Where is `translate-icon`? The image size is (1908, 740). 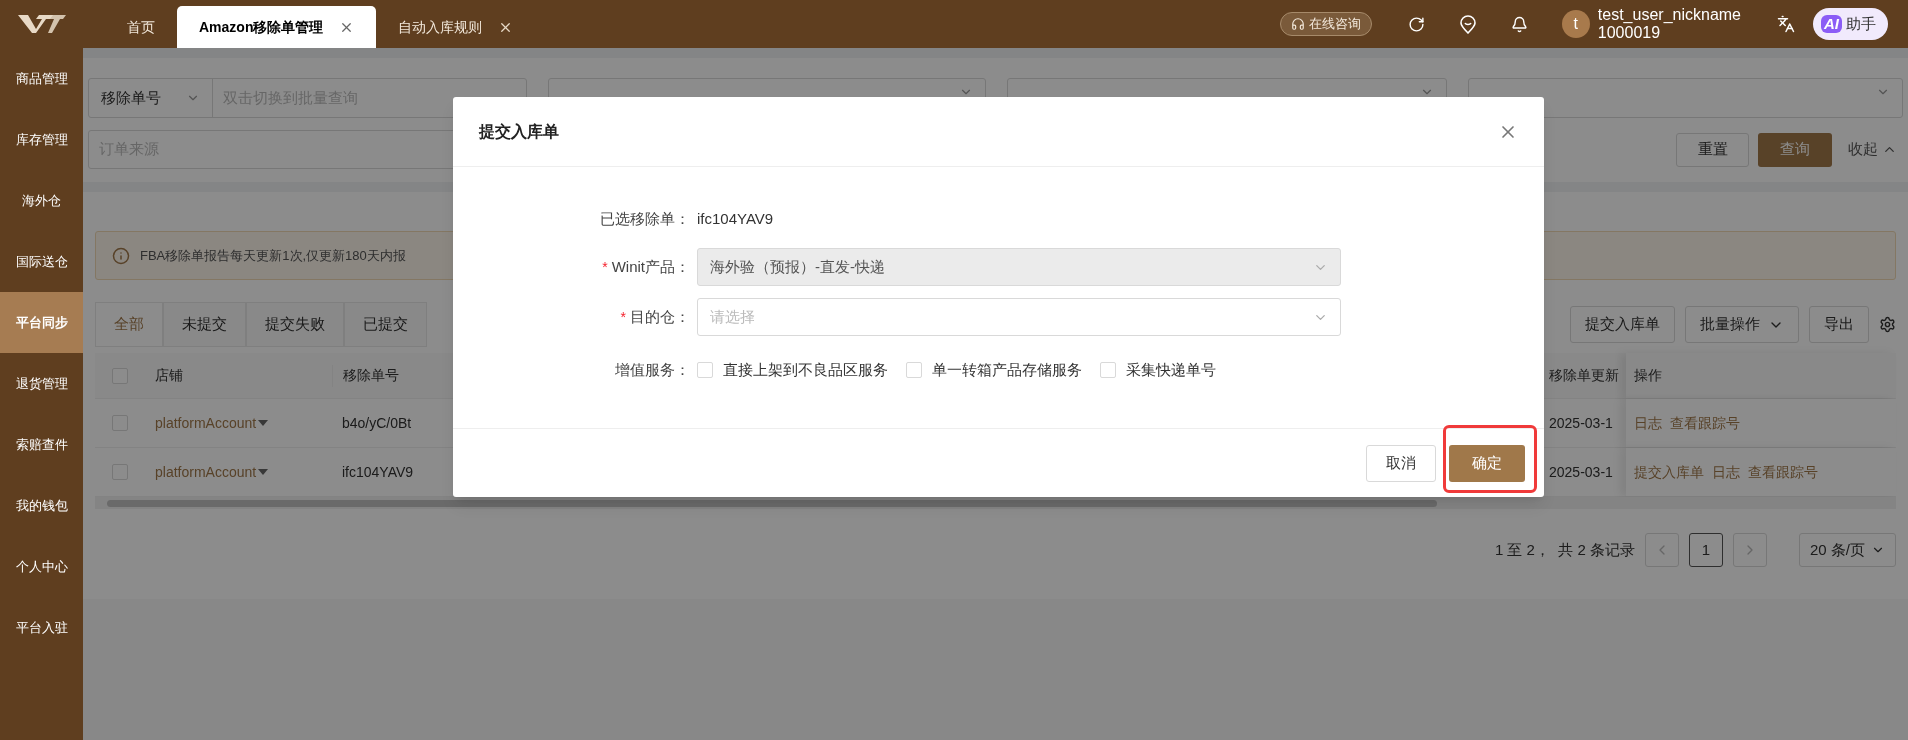 translate-icon is located at coordinates (1786, 24).